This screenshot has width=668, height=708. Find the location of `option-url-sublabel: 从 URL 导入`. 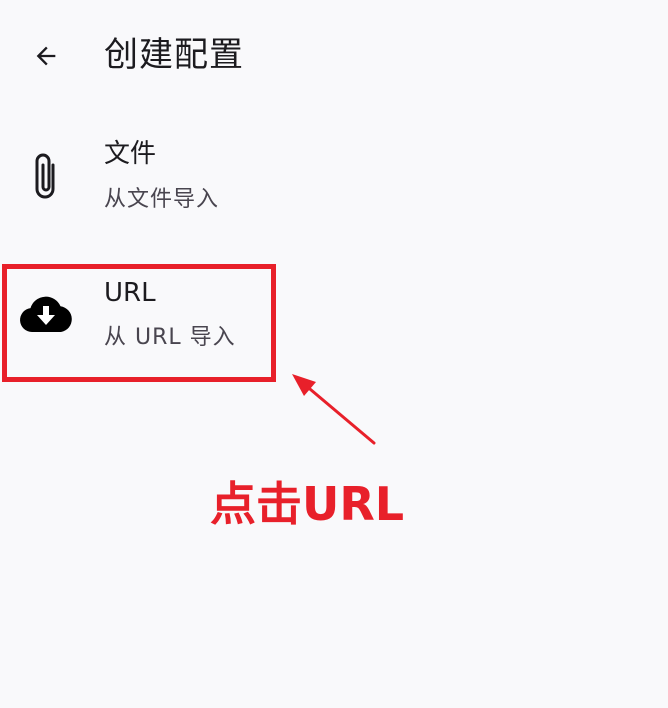

option-url-sublabel: 从 URL 导入 is located at coordinates (170, 337).